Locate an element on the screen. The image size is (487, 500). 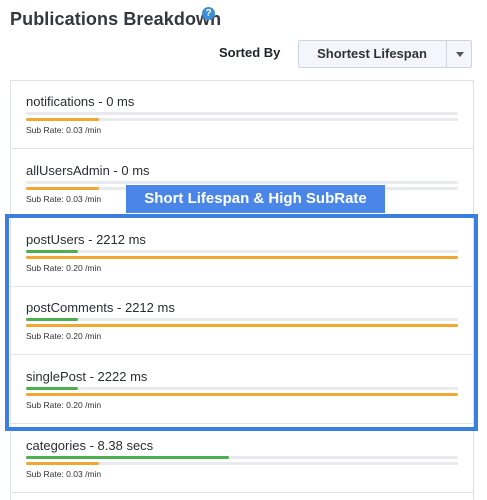
highlight-label: Short Lifespan & High SubRate is located at coordinates (255, 199).